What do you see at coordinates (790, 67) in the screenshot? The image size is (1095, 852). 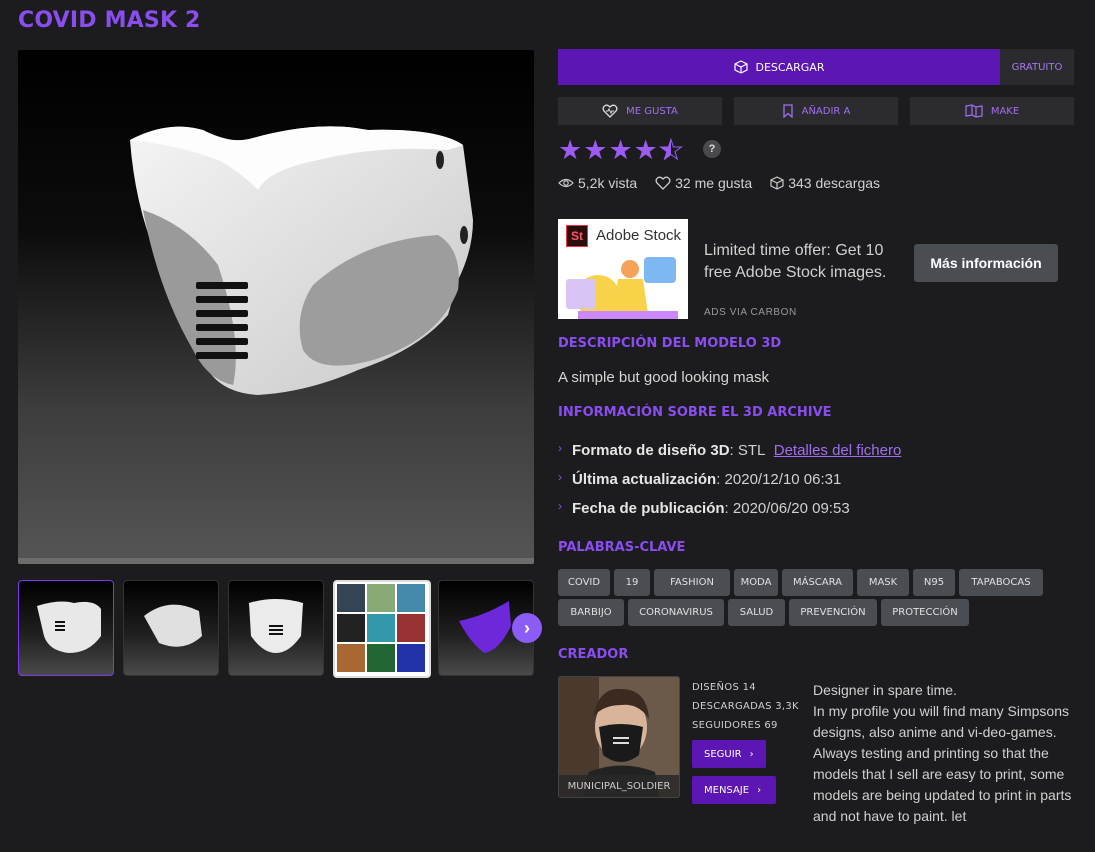 I see `download-label: DESCARGAR` at bounding box center [790, 67].